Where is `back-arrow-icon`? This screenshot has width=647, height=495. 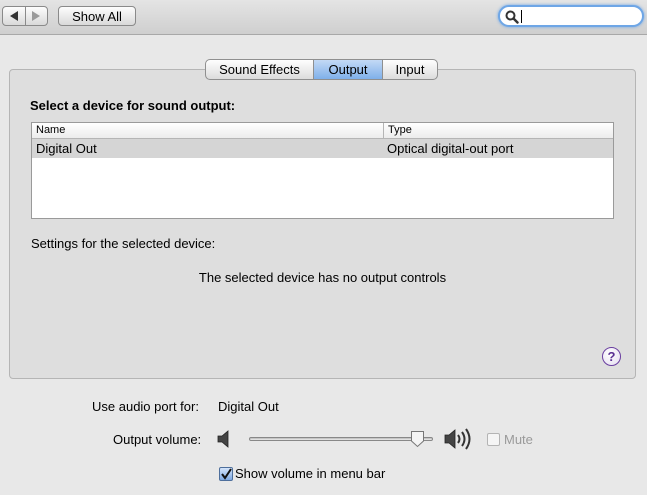
back-arrow-icon is located at coordinates (13, 16).